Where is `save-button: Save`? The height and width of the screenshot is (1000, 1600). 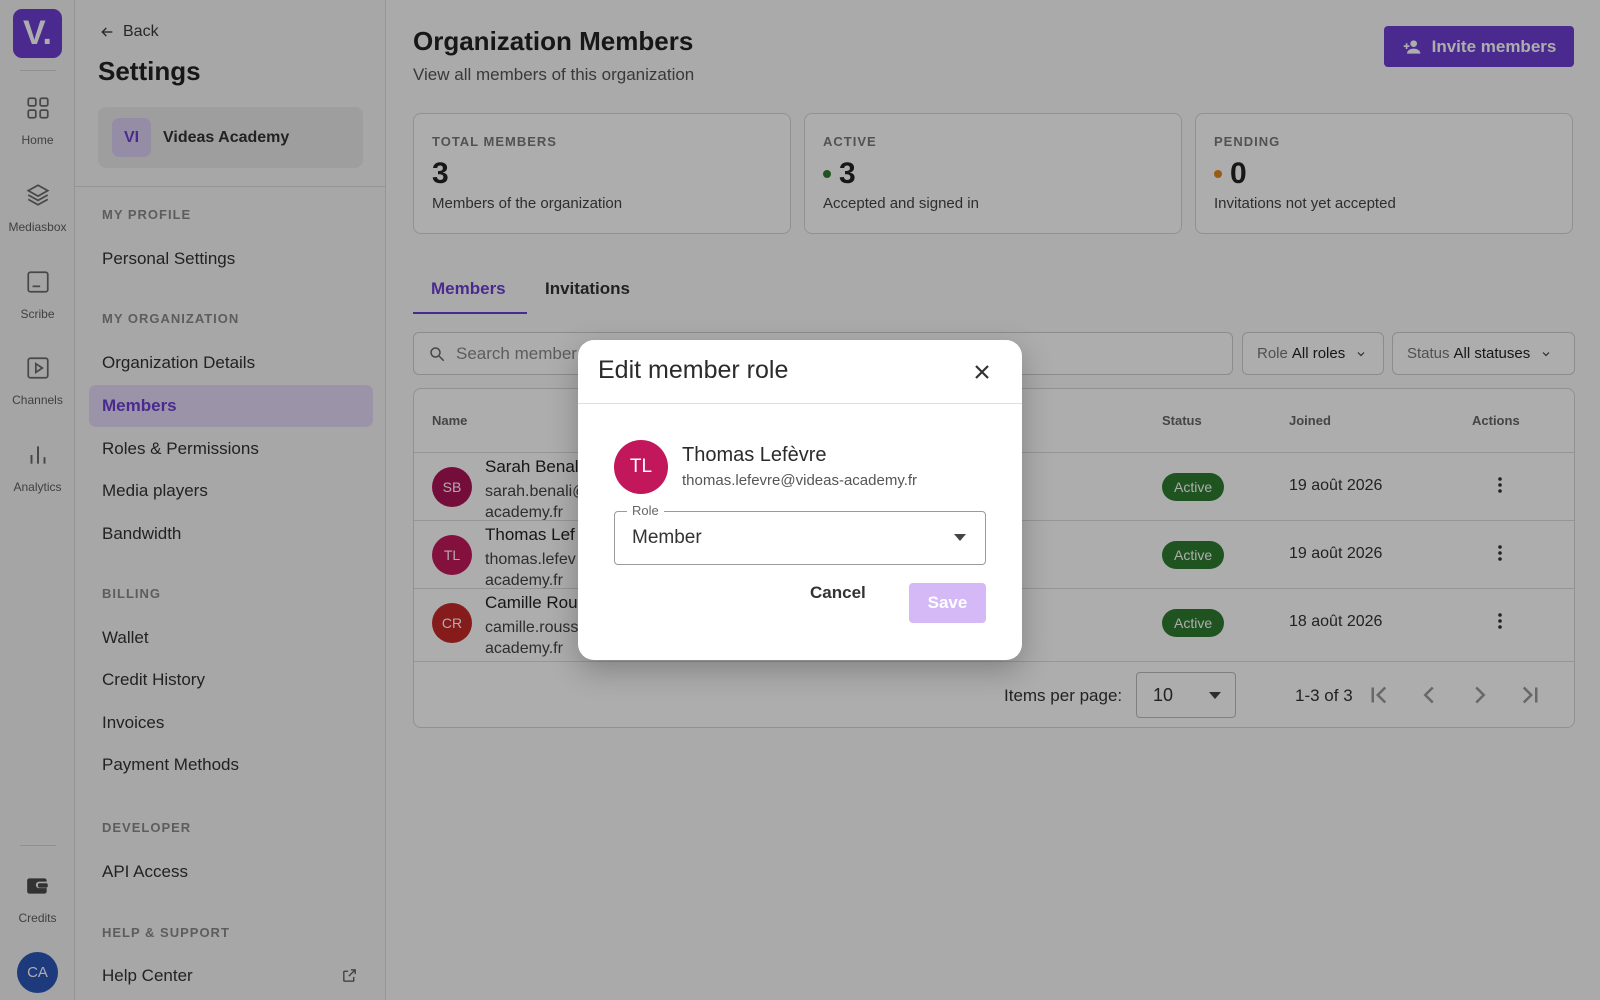 save-button: Save is located at coordinates (947, 603).